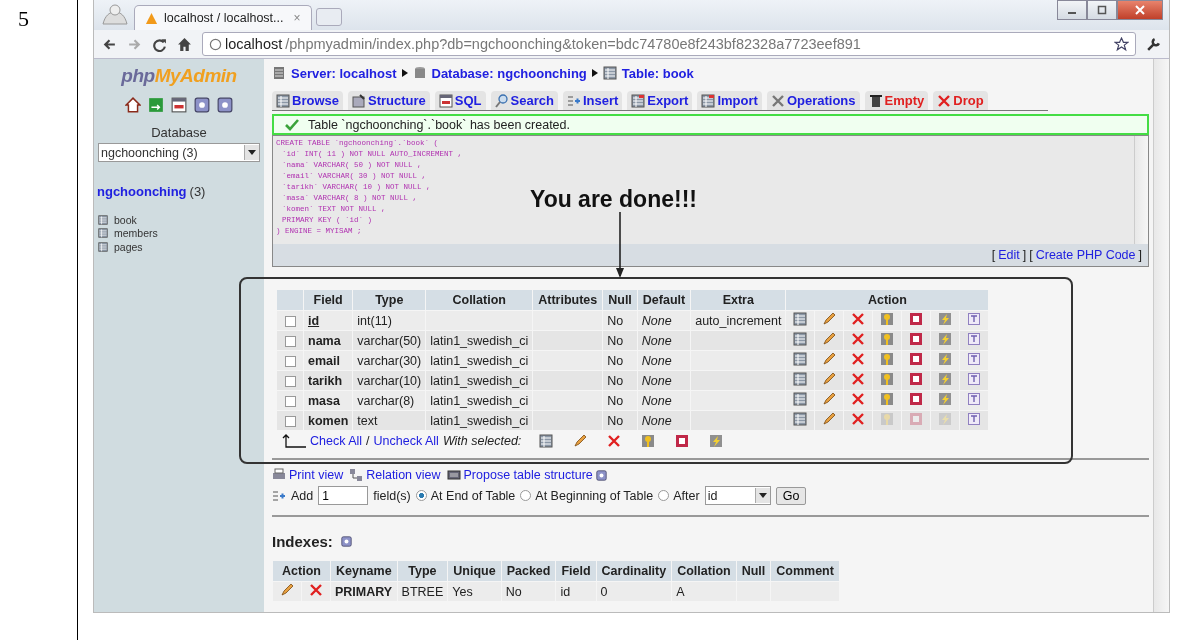 Image resolution: width=1182 pixels, height=640 pixels. What do you see at coordinates (791, 495) in the screenshot?
I see `go-button: Go` at bounding box center [791, 495].